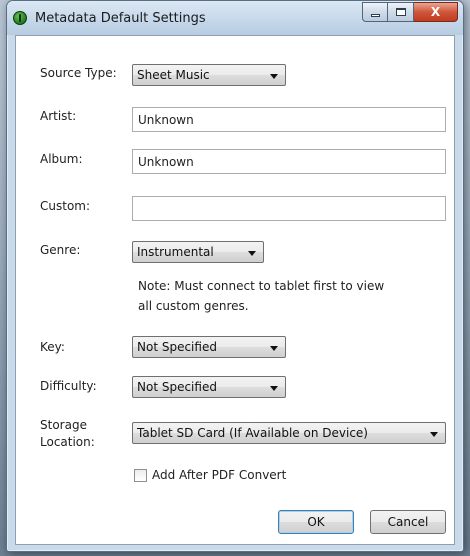  I want to click on key-select: Not Specified, so click(209, 347).